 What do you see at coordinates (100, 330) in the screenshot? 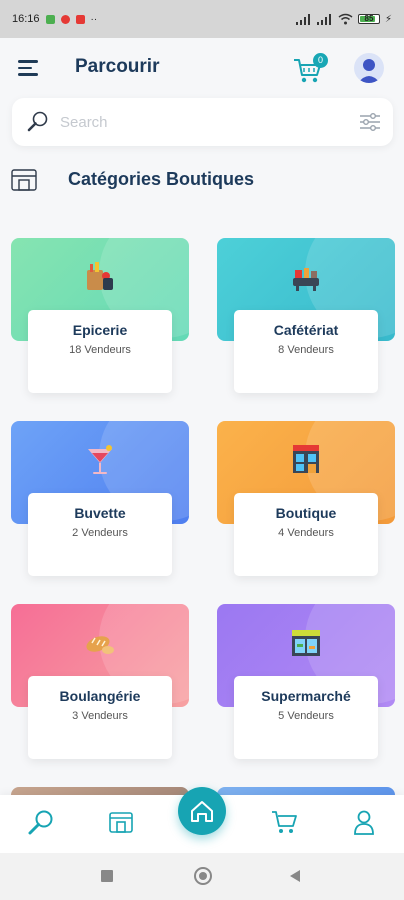
I see `category-name: Epicerie` at bounding box center [100, 330].